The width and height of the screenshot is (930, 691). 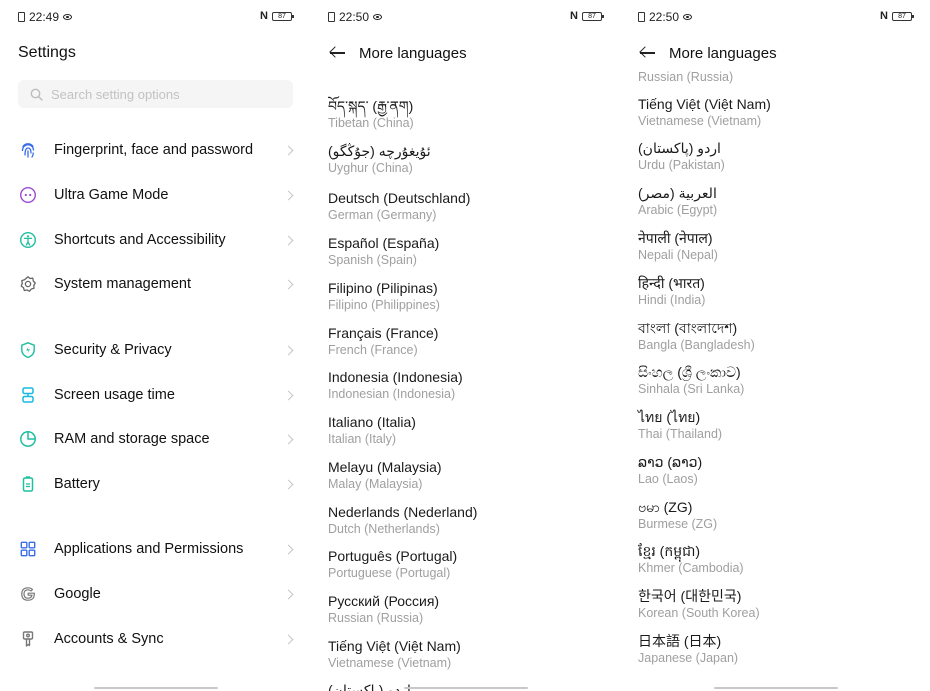 What do you see at coordinates (468, 344) in the screenshot?
I see `language-item: Français (France) French (France)` at bounding box center [468, 344].